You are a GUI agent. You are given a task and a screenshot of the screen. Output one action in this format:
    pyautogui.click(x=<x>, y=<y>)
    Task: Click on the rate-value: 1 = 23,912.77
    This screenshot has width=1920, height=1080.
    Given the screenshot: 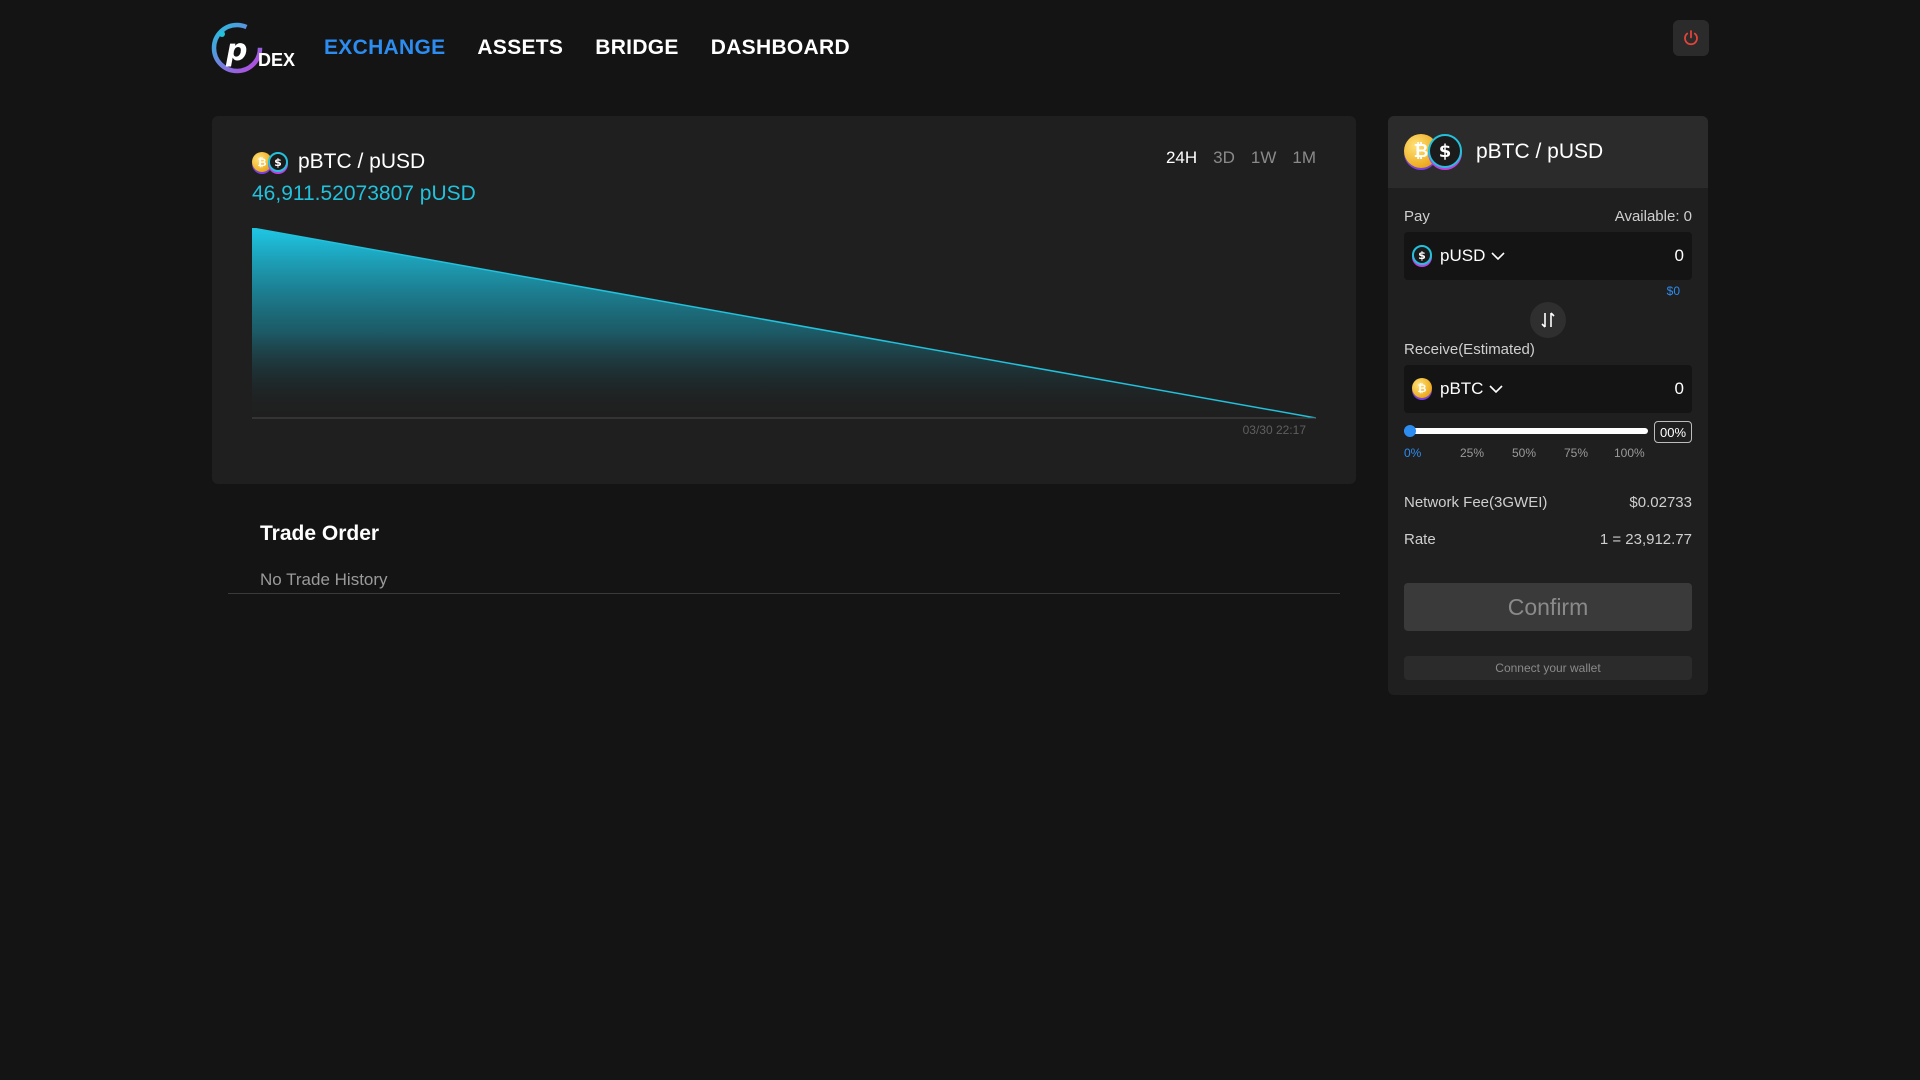 What is the action you would take?
    pyautogui.click(x=1645, y=539)
    